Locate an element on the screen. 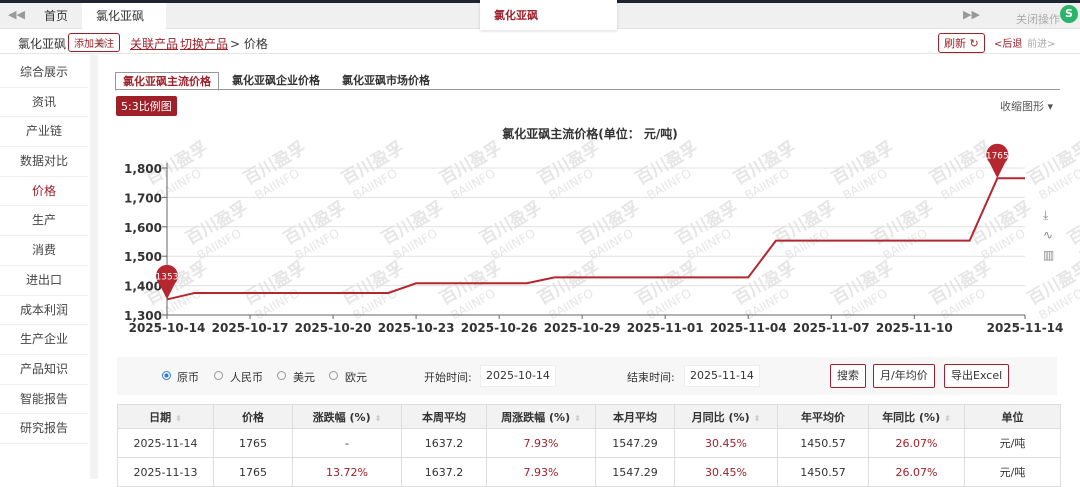  avg-price-button: 月/年均价 is located at coordinates (904, 376).